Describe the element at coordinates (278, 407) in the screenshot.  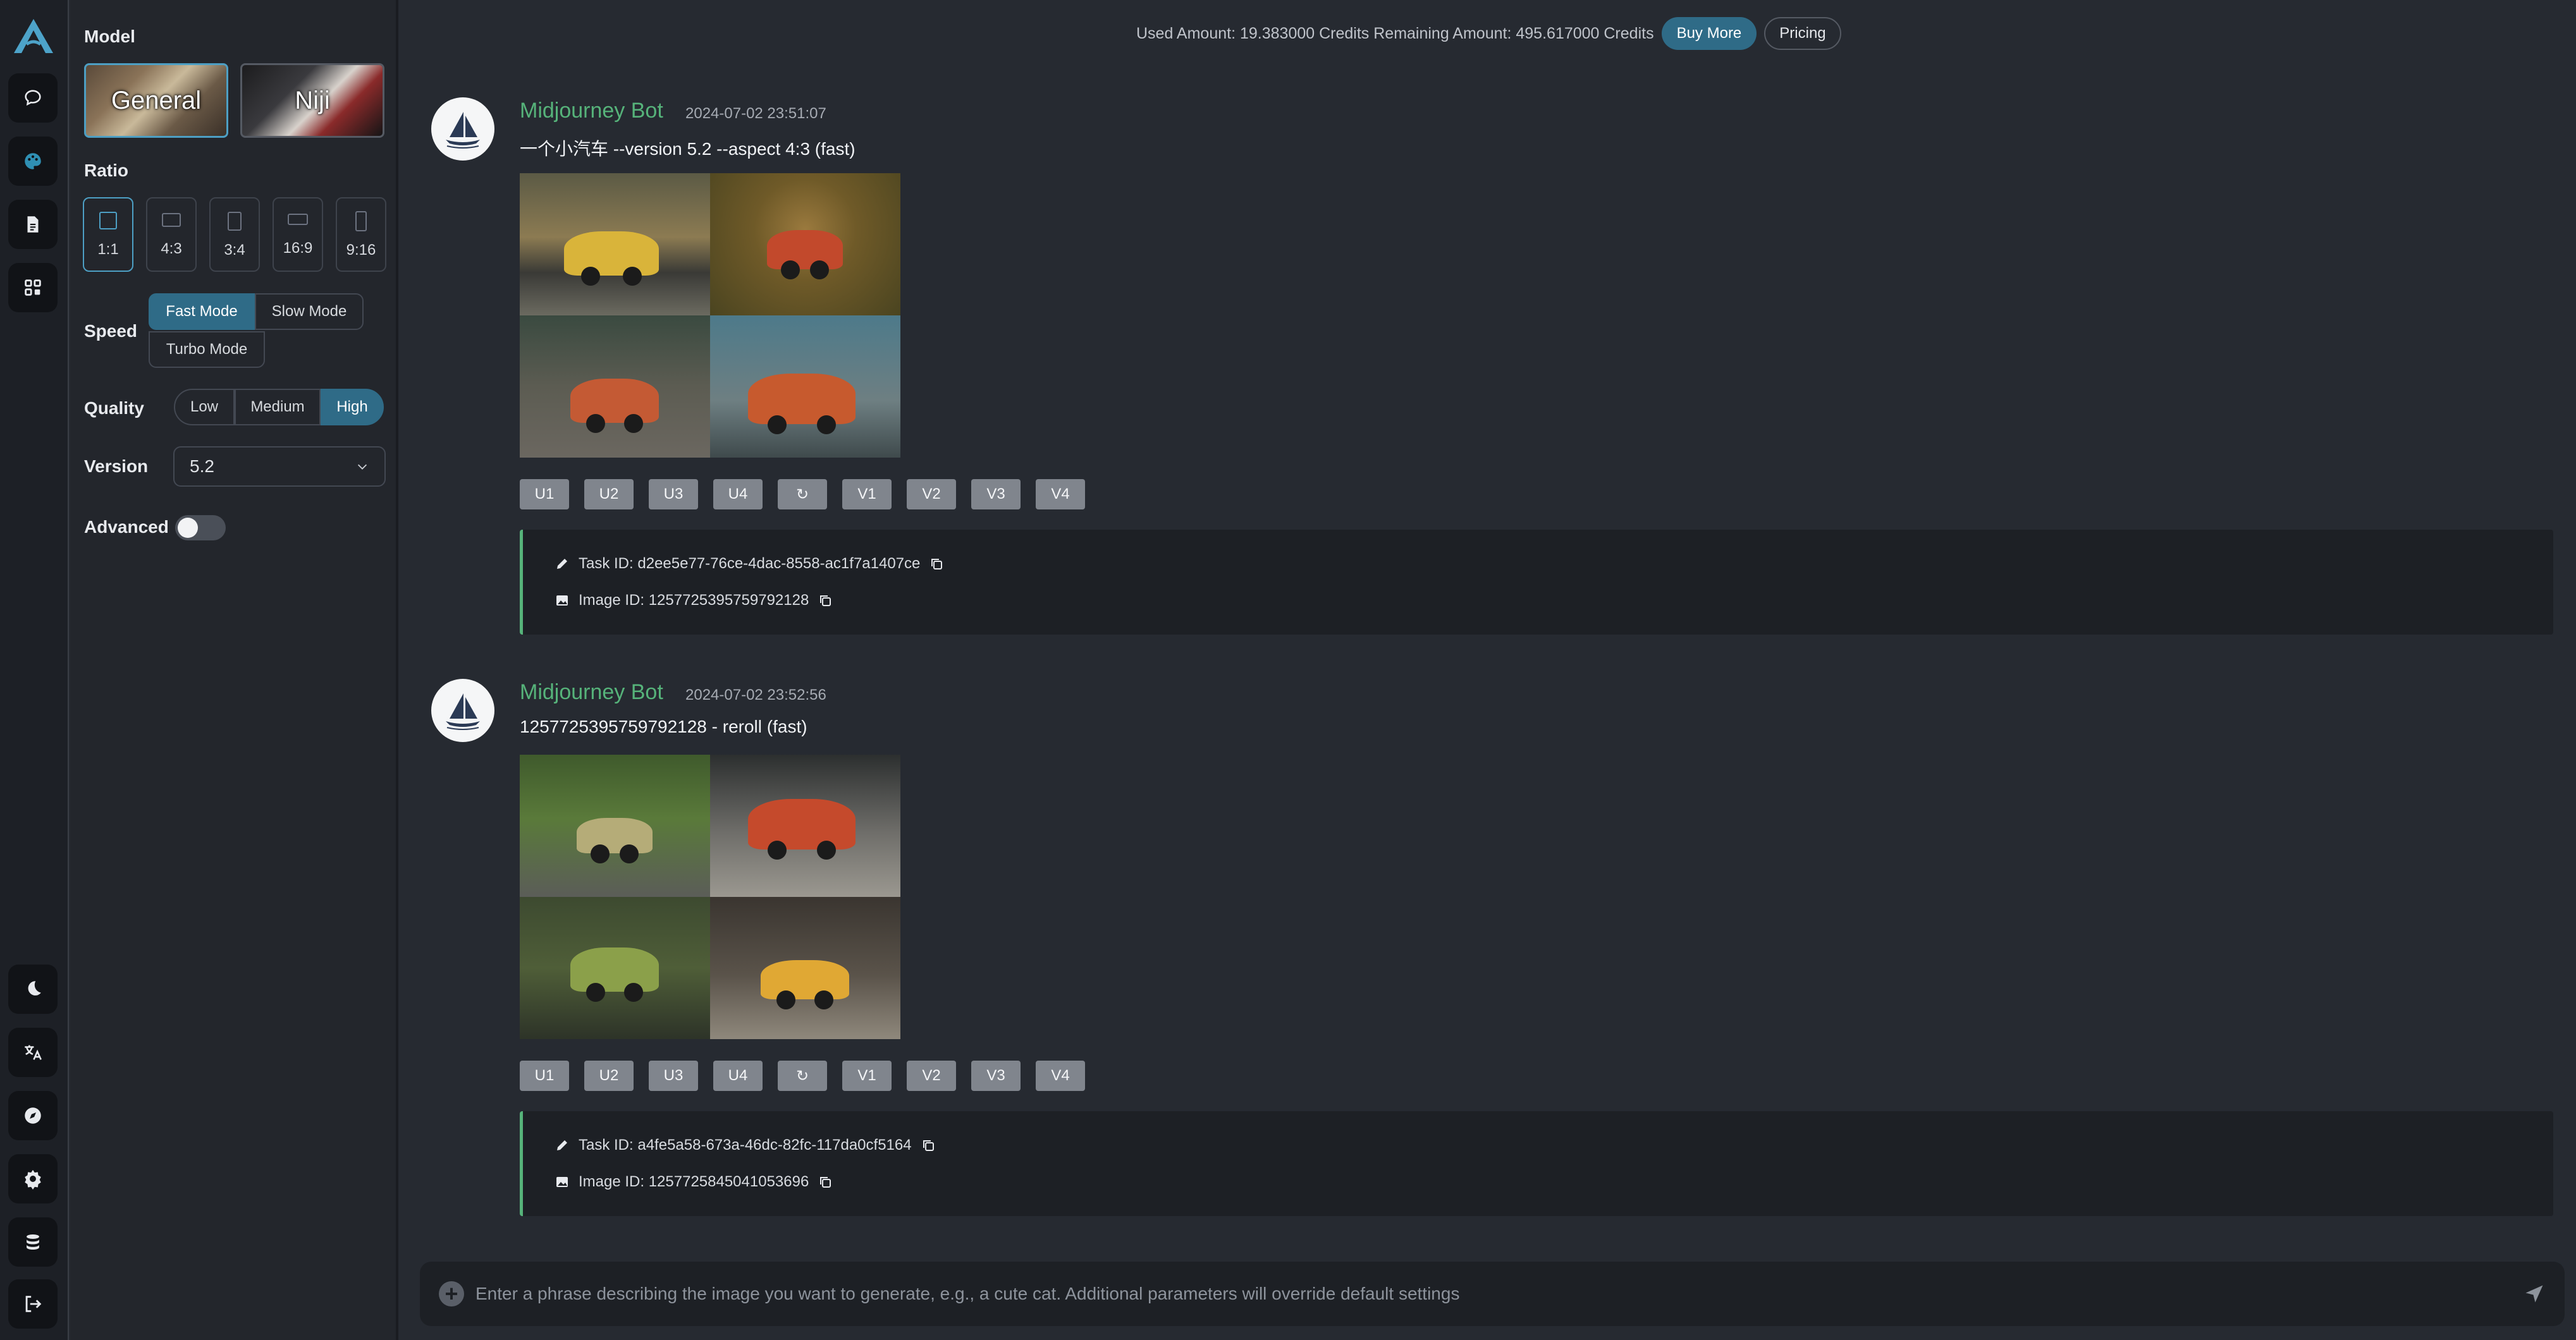
I see `quality-medium-button: Medium` at that location.